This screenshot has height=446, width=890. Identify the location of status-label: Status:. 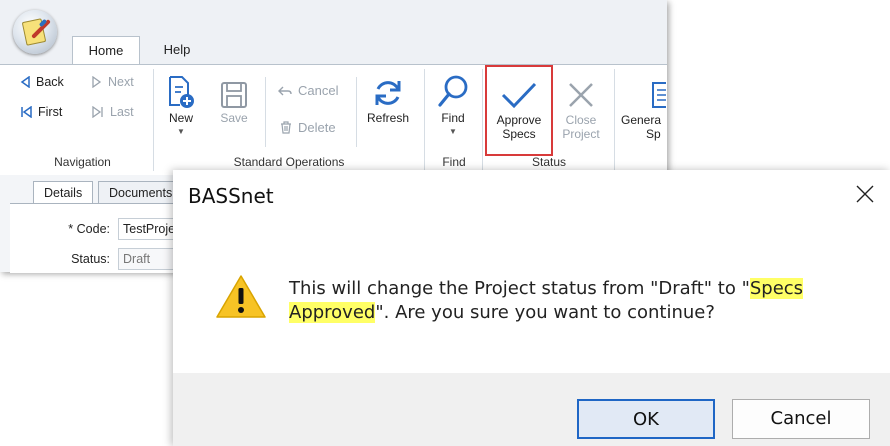
(90, 259).